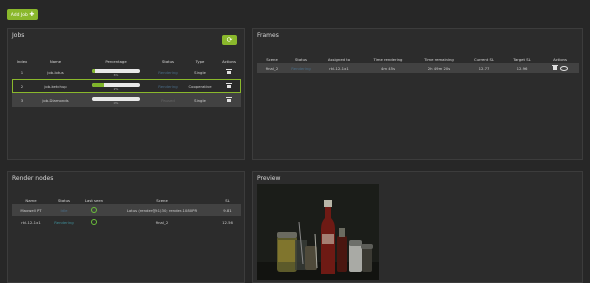 The width and height of the screenshot is (590, 283). I want to click on render-preview-illustration, so click(318, 232).